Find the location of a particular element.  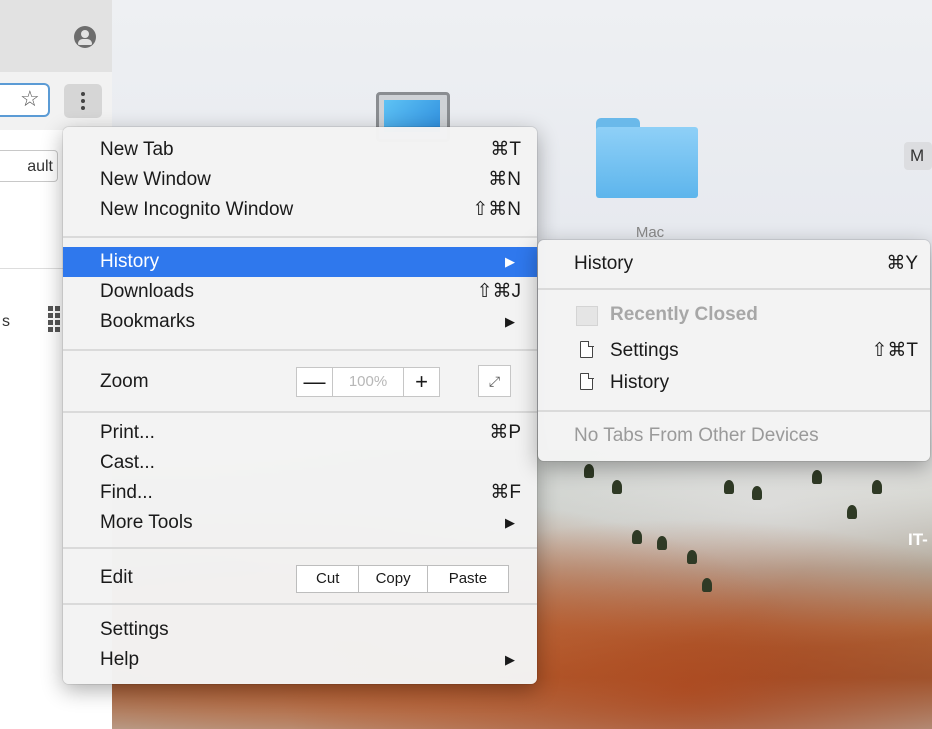

edit-button-group: Cut Copy Paste is located at coordinates (402, 579).